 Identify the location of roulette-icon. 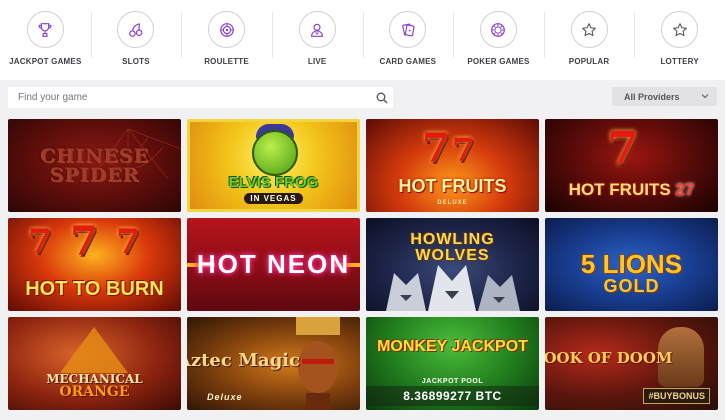
(227, 29).